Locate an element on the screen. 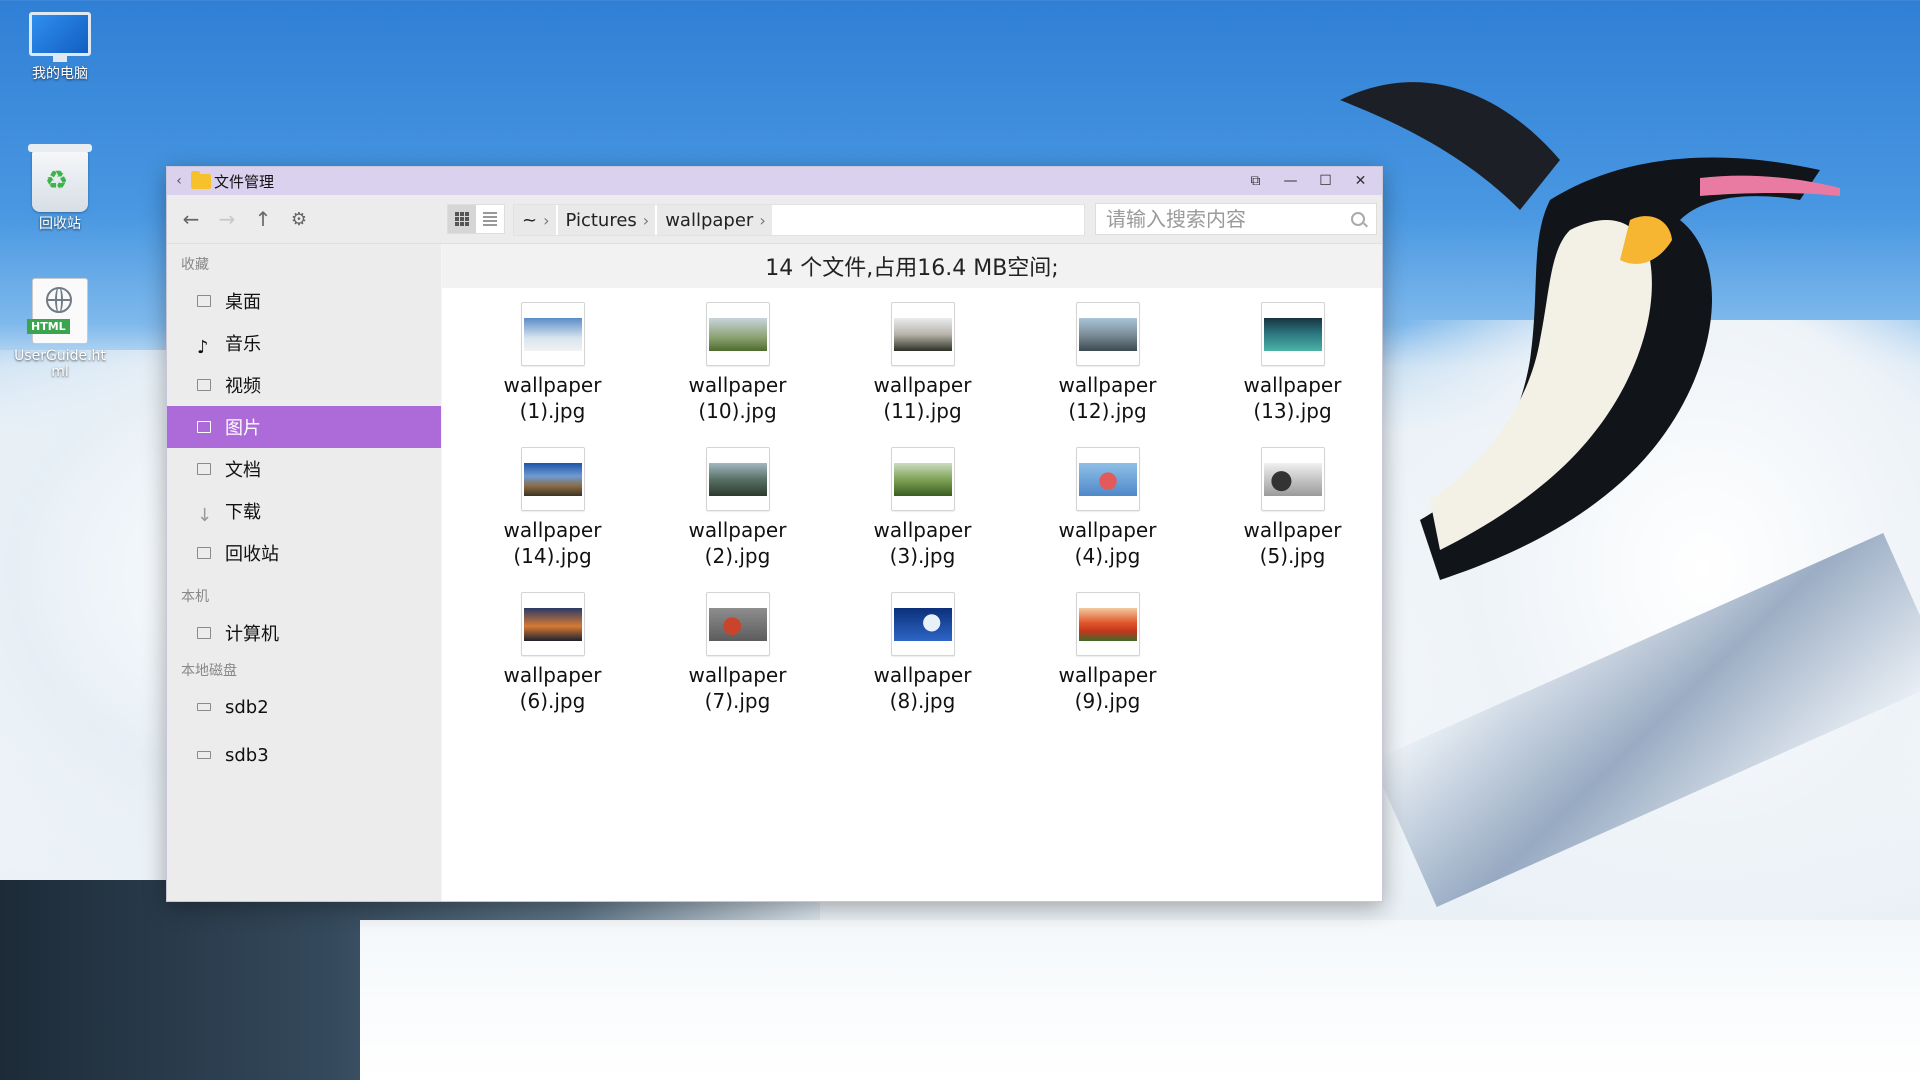 The height and width of the screenshot is (1080, 1920). file-name: wallpaper (3).jpg is located at coordinates (922, 543).